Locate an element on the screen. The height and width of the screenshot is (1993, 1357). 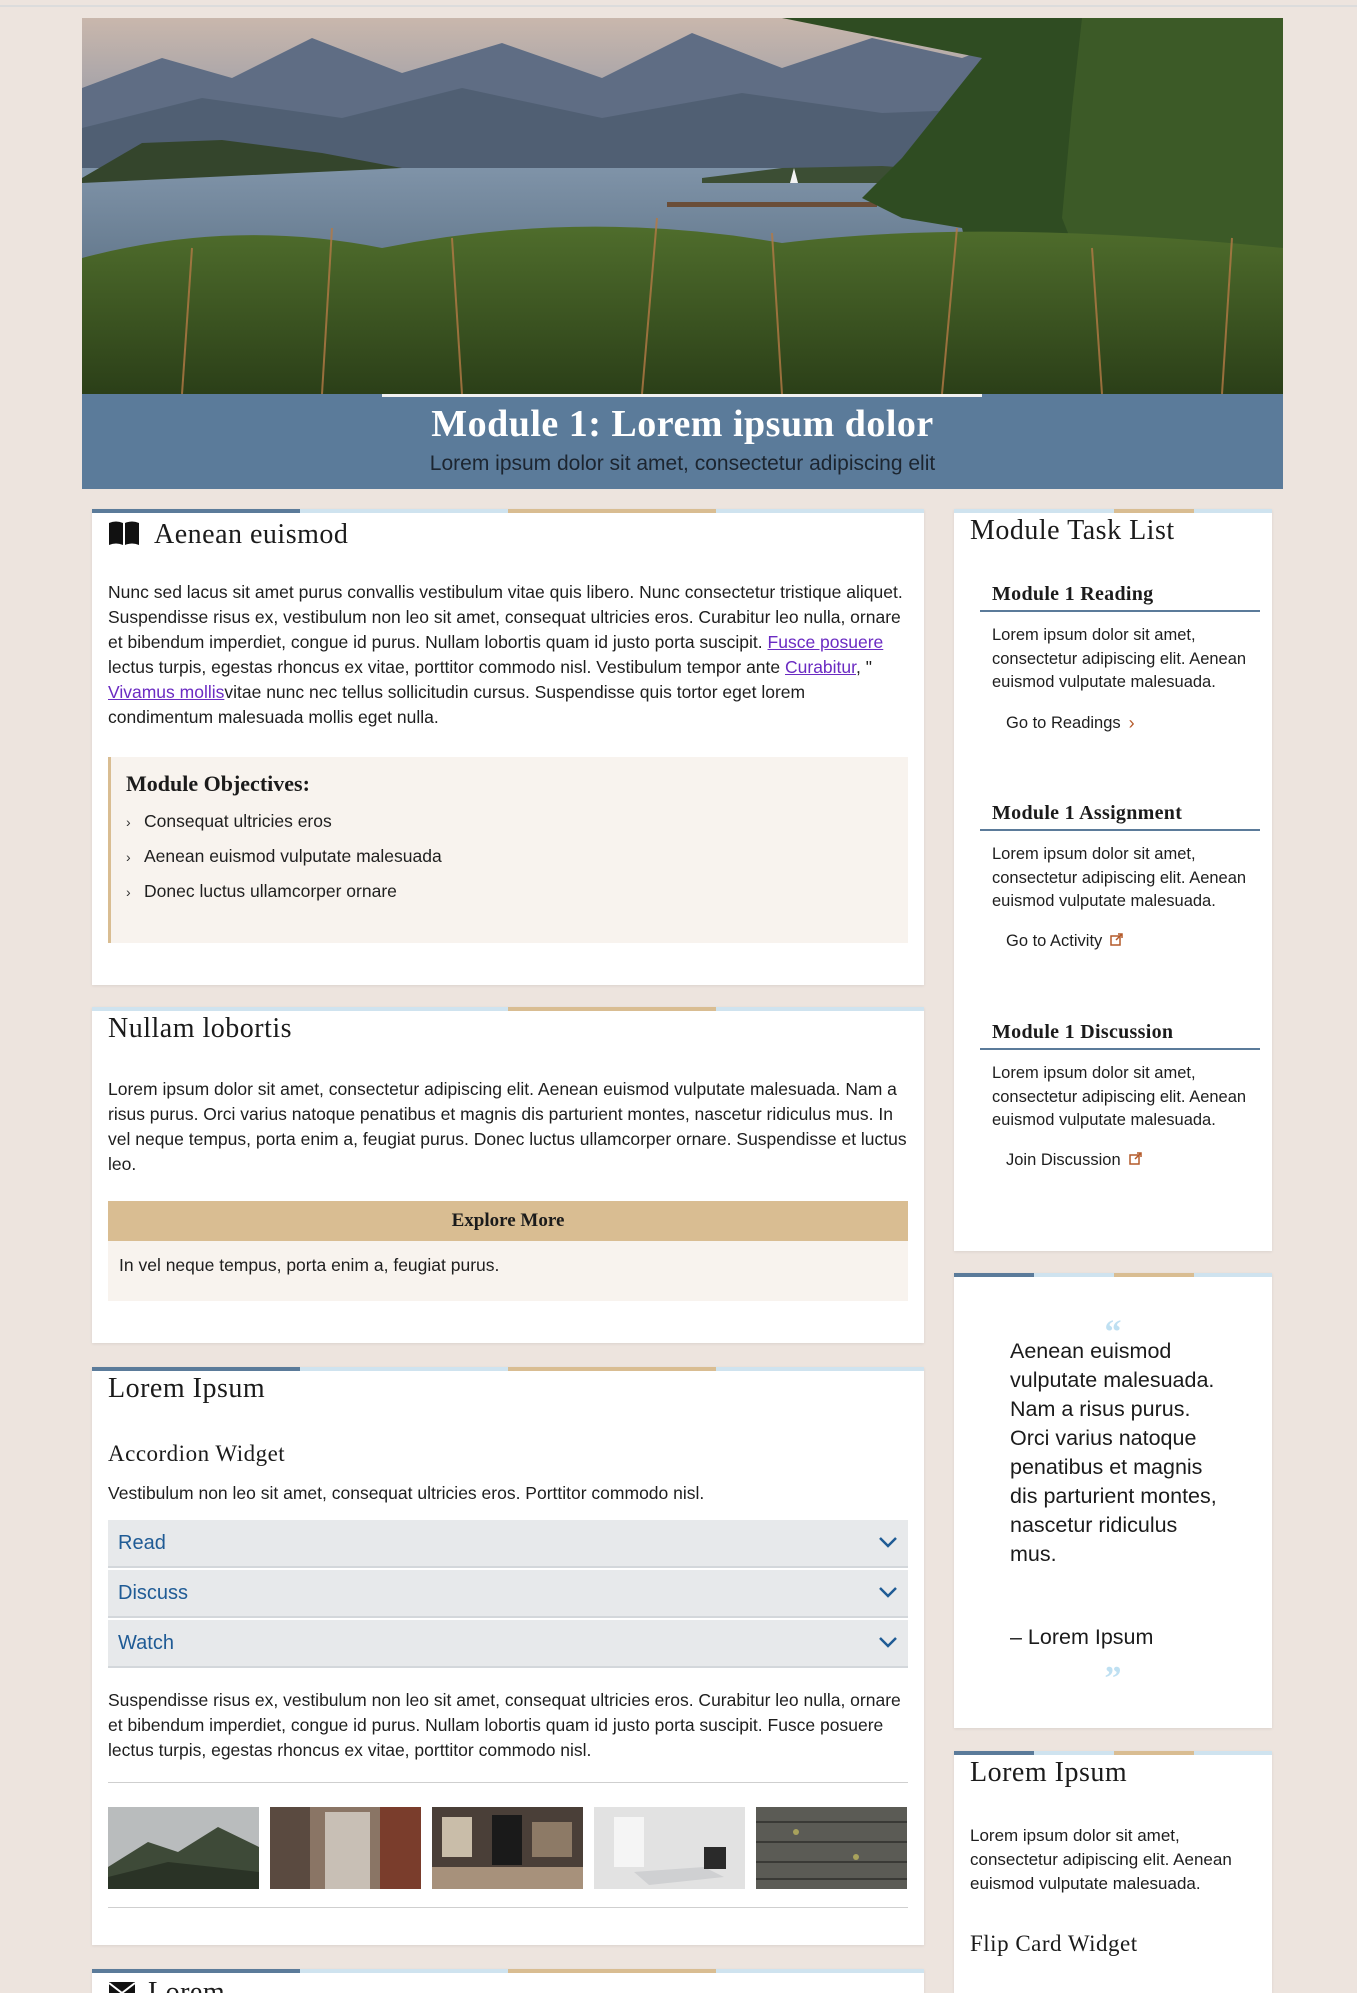
accordion-label: Watch is located at coordinates (146, 1642).